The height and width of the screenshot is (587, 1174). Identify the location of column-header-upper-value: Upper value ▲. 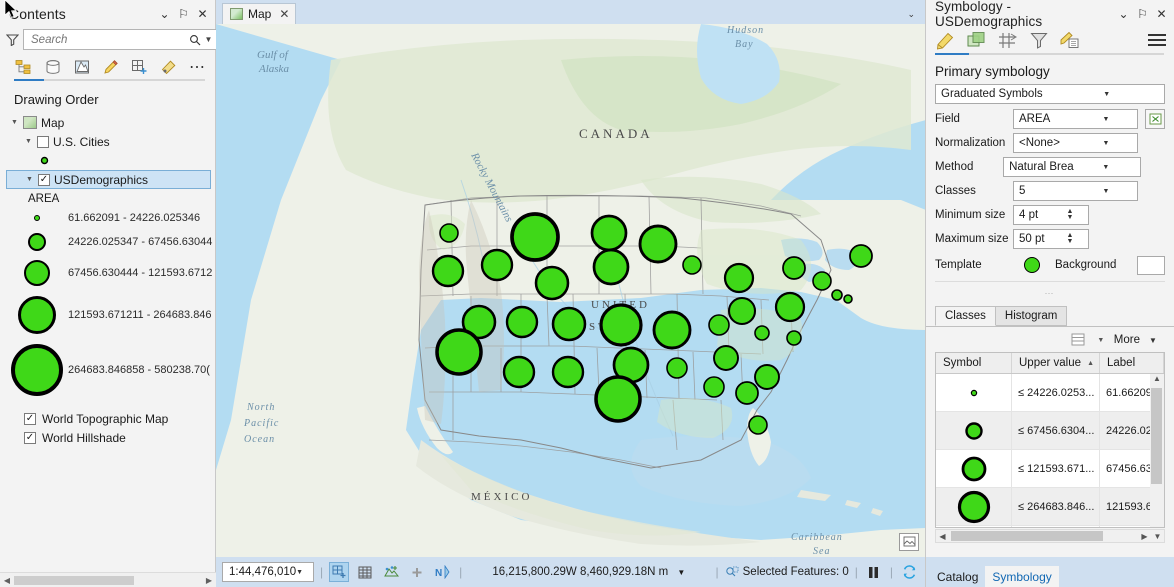
(1056, 363).